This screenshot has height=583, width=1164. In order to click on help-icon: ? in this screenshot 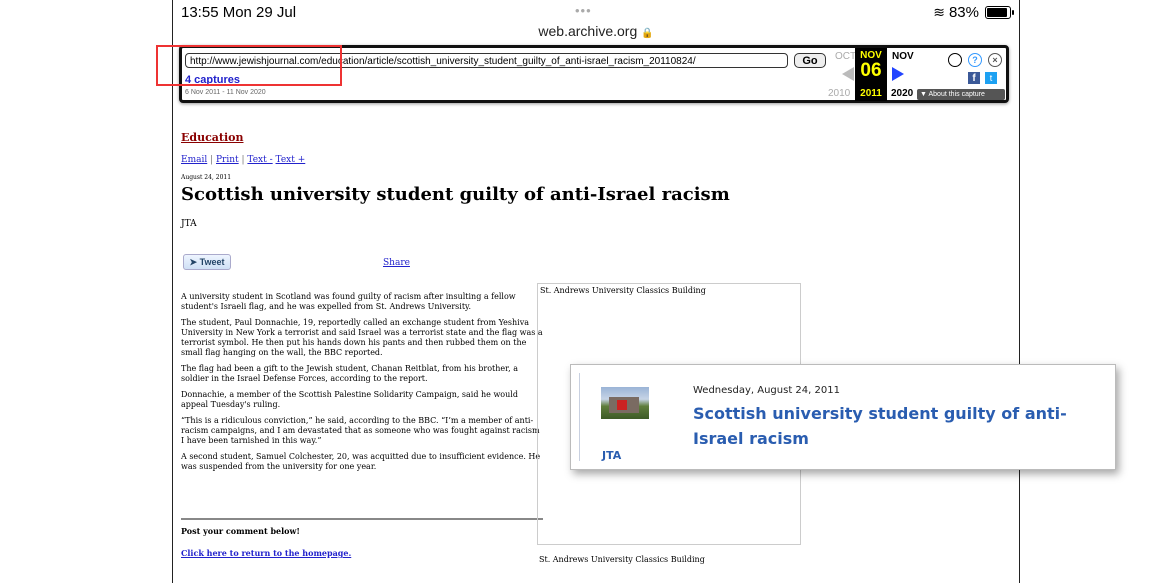, I will do `click(975, 60)`.